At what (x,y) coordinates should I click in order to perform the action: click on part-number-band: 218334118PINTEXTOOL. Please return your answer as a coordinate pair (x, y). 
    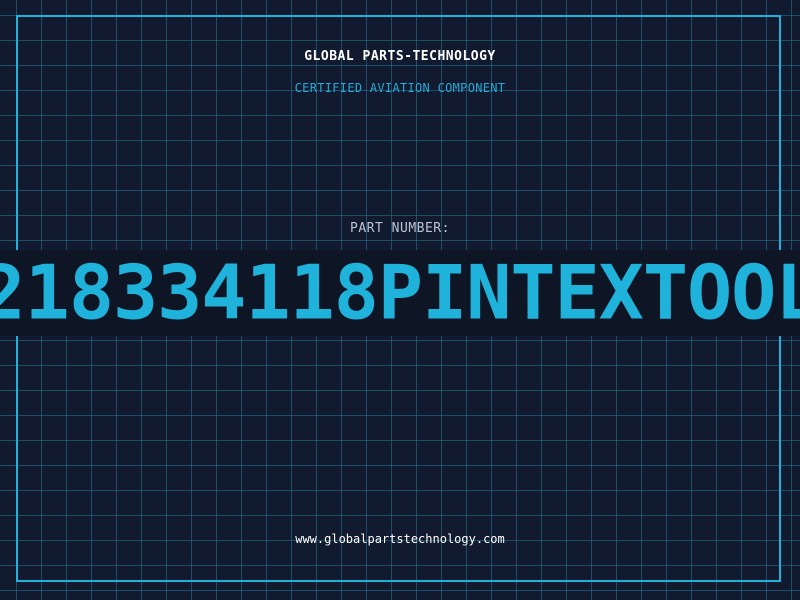
    Looking at the image, I should click on (400, 293).